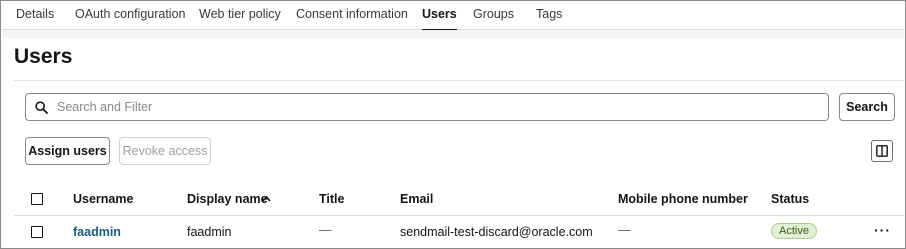 The image size is (906, 249). I want to click on more-actions-icon: ···, so click(882, 230).